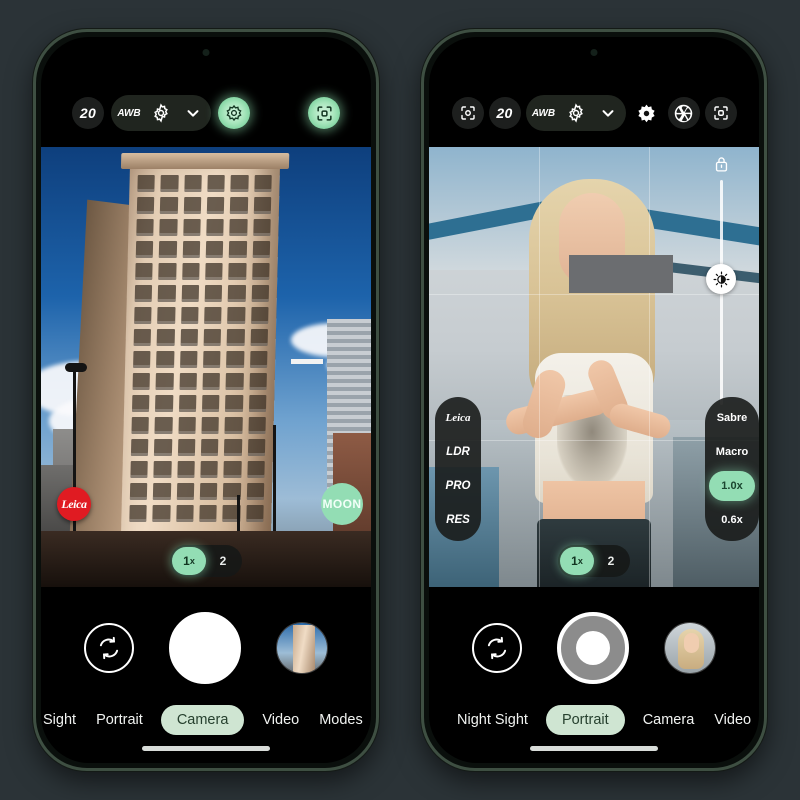  I want to click on phone2-zoom-pill: 1x 2, so click(594, 561).